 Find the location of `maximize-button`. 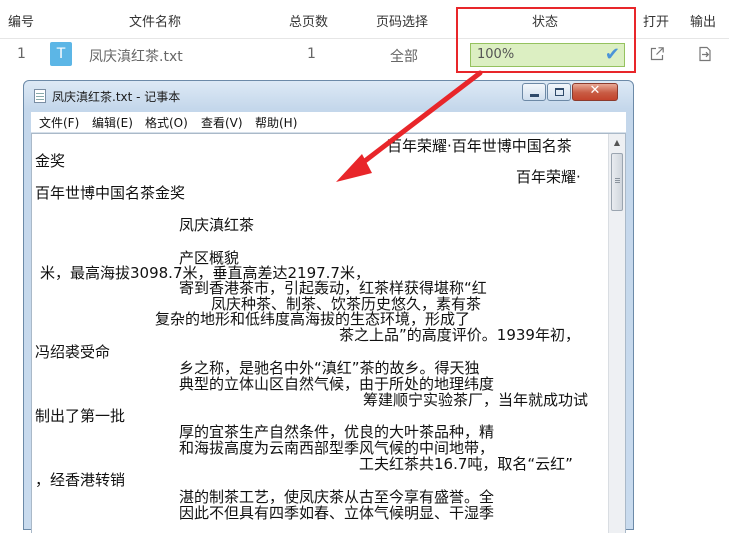

maximize-button is located at coordinates (559, 92).